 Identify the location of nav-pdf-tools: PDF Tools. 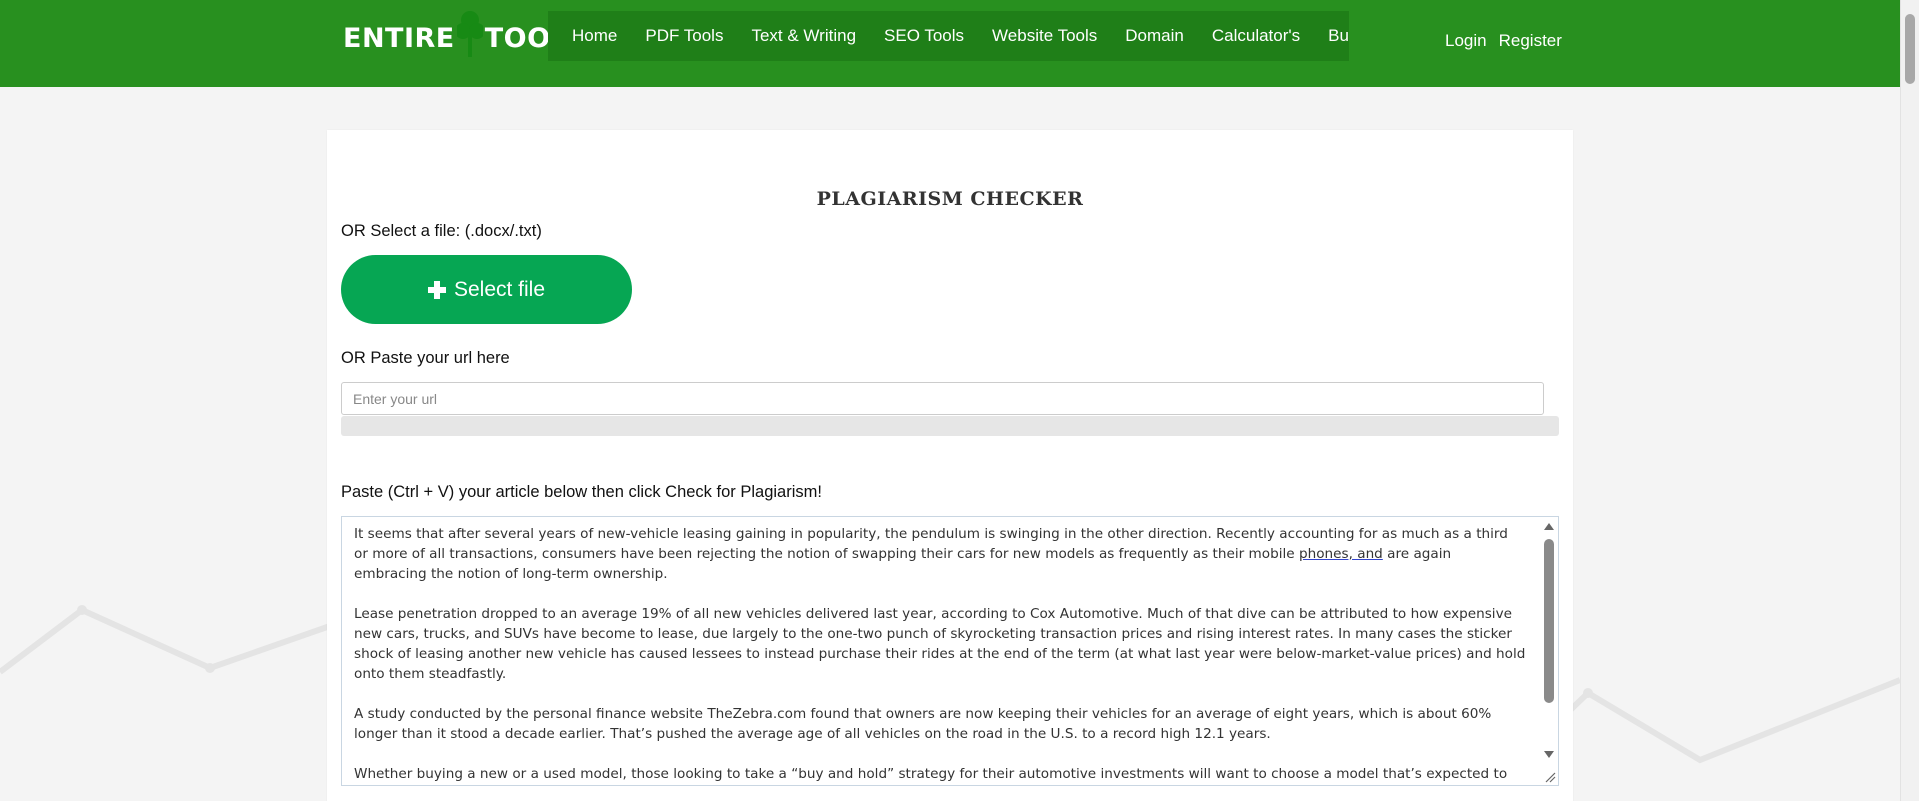
(684, 36).